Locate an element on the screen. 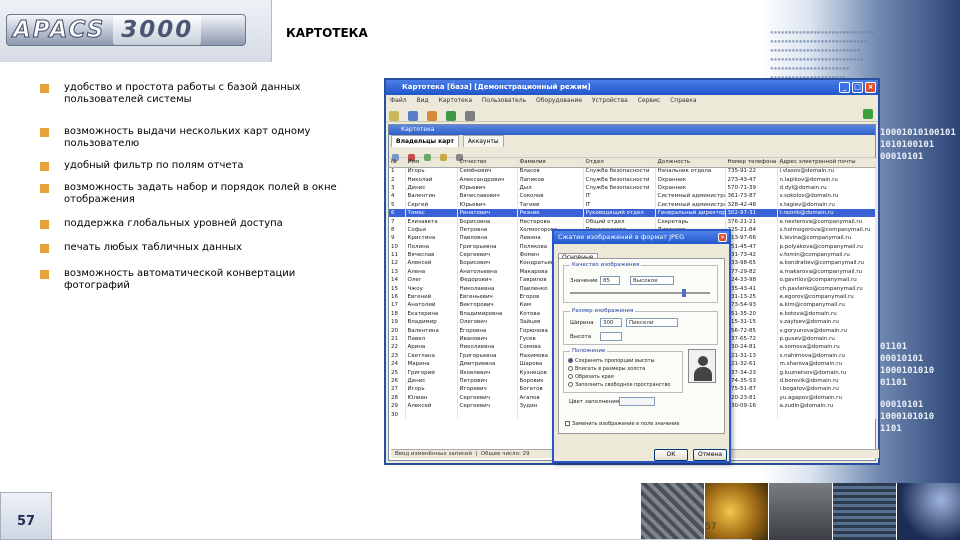  dialog-titlebar: Сжатие изображений в формат JPEG × is located at coordinates (641, 237).